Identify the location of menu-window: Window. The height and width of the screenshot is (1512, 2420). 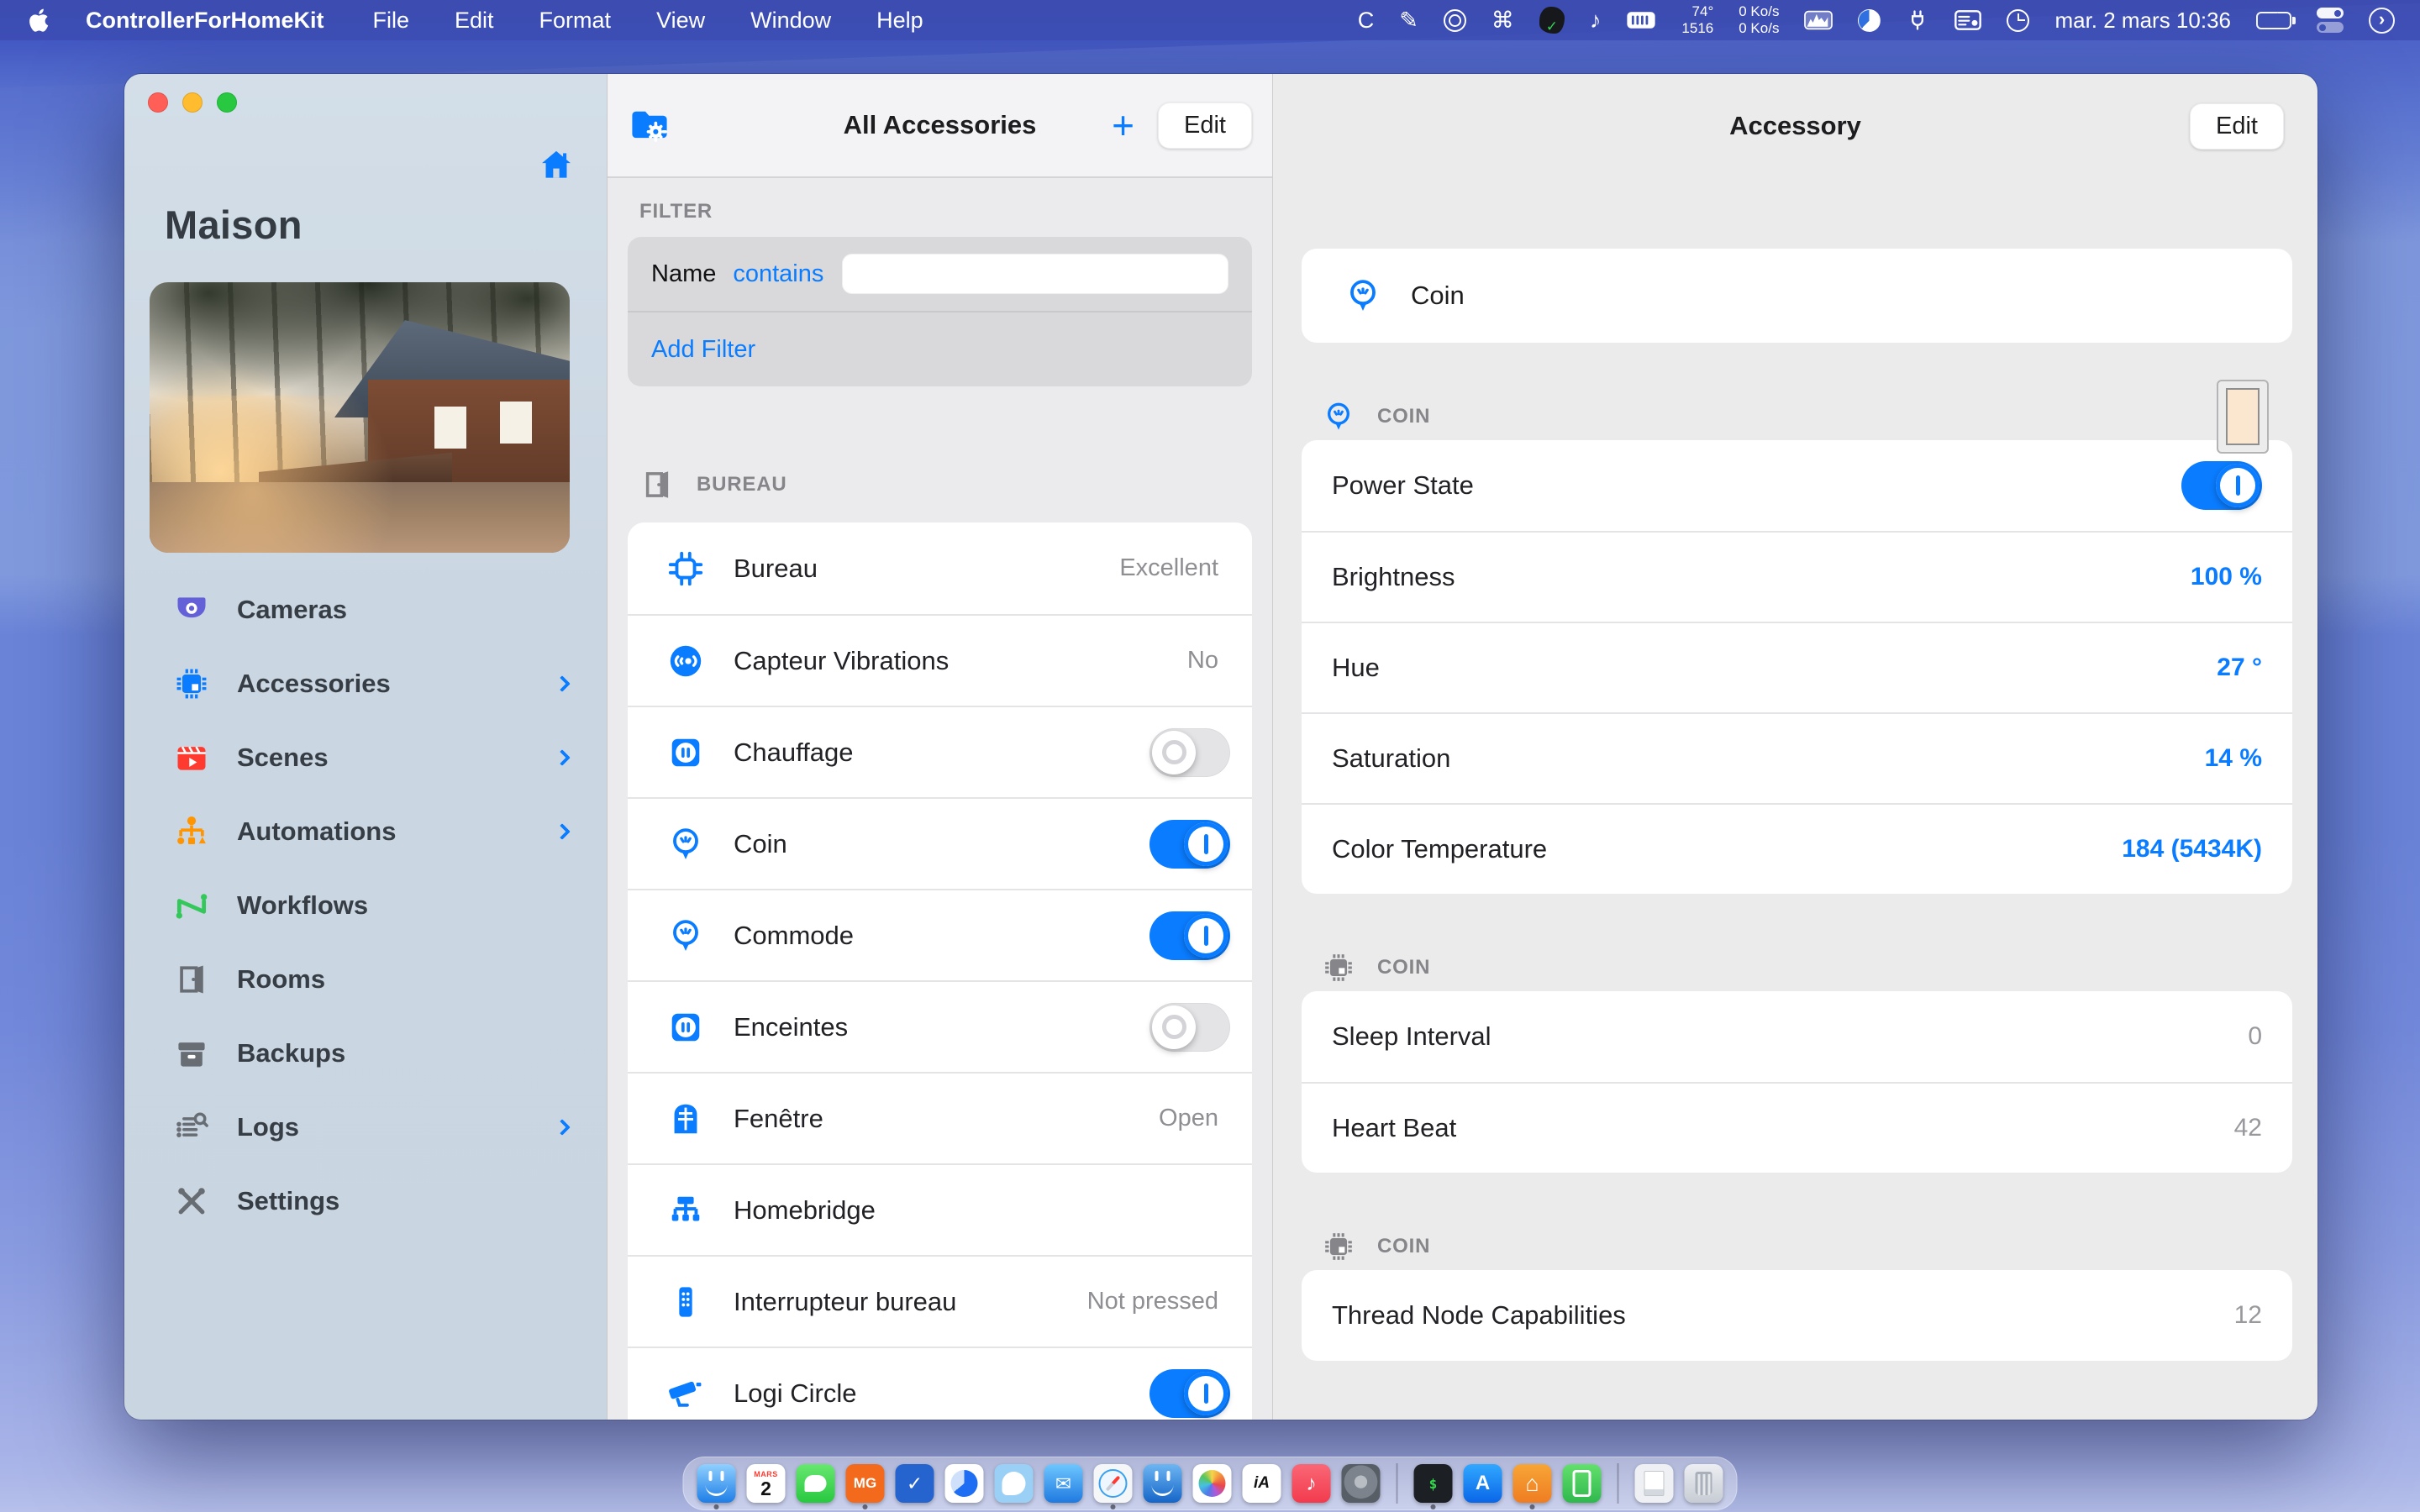
(790, 21).